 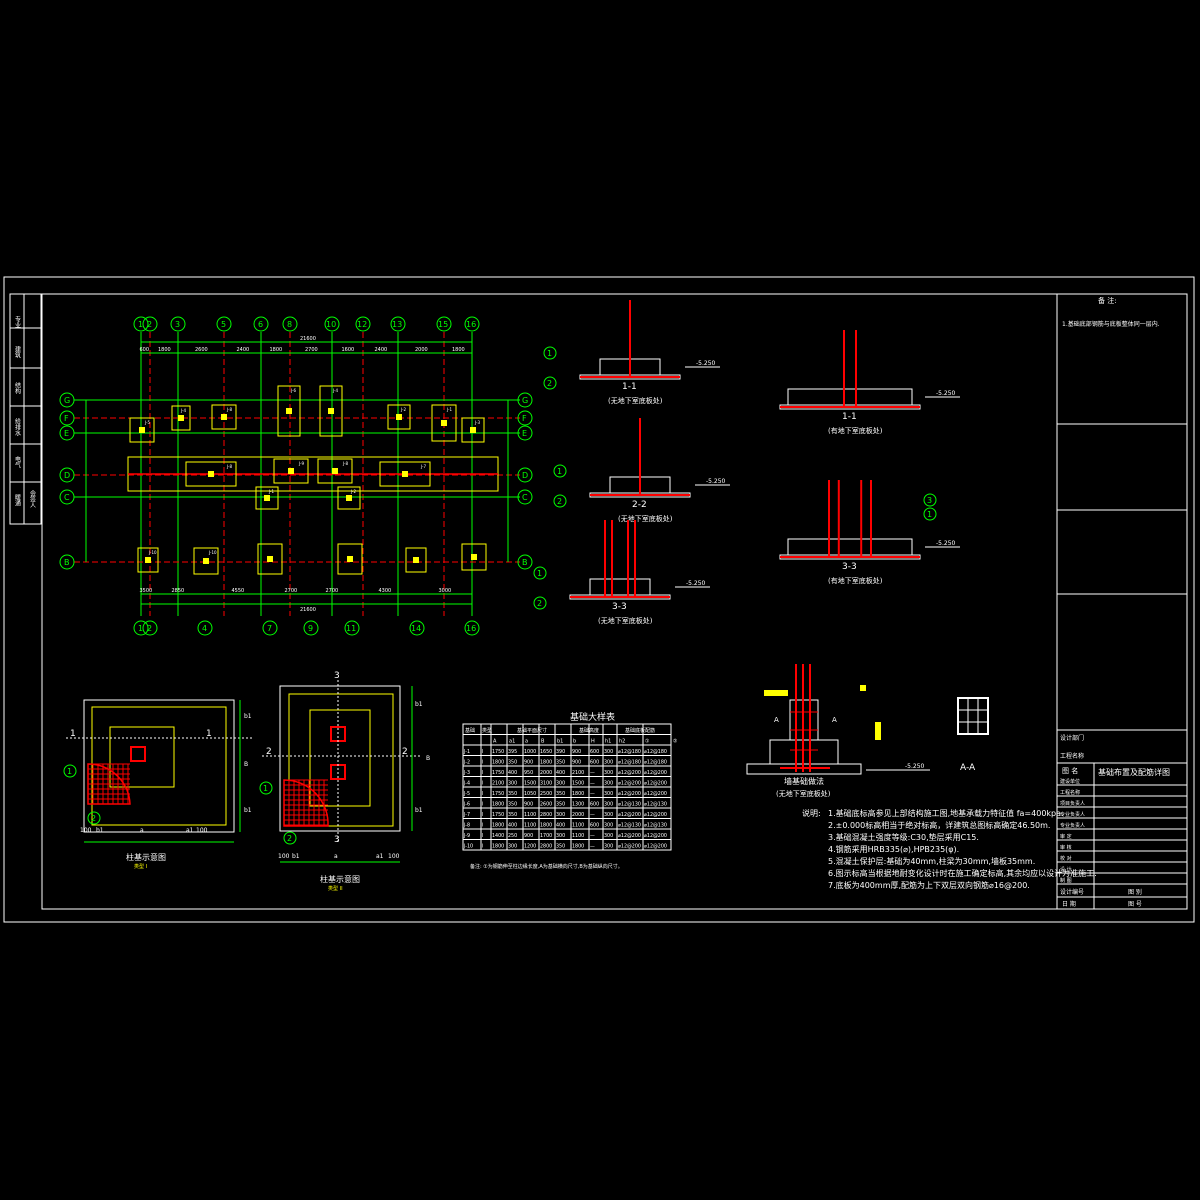 I want to click on axis-top: 13, so click(x=397, y=324).